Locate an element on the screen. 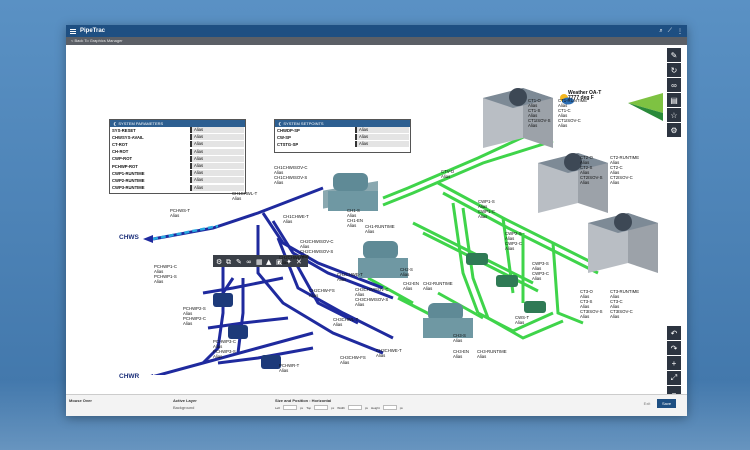  undo-icon: ↶ is located at coordinates (674, 333).